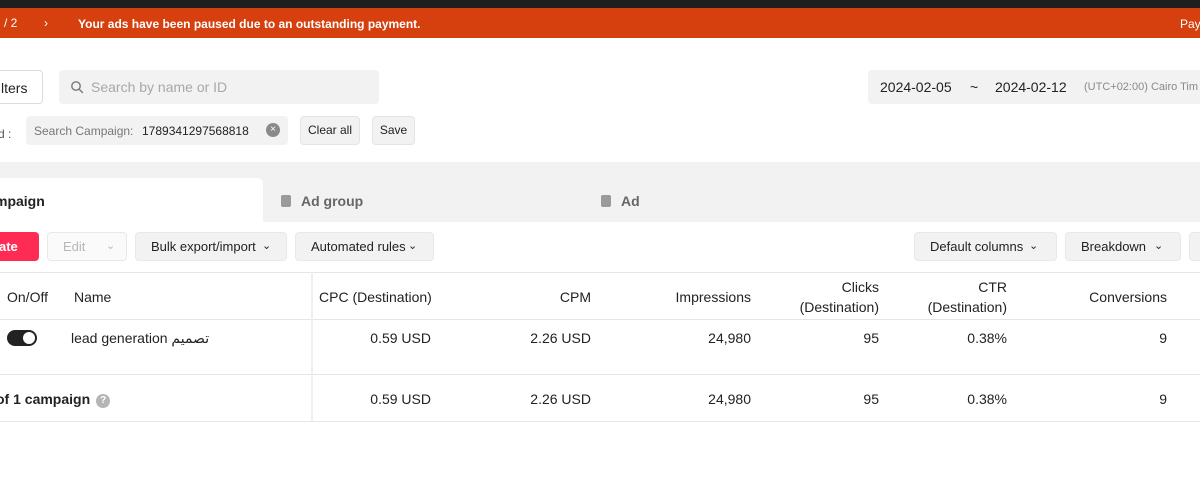 This screenshot has height=486, width=1200. Describe the element at coordinates (987, 399) in the screenshot. I see `total-ctr: 0.38%` at that location.